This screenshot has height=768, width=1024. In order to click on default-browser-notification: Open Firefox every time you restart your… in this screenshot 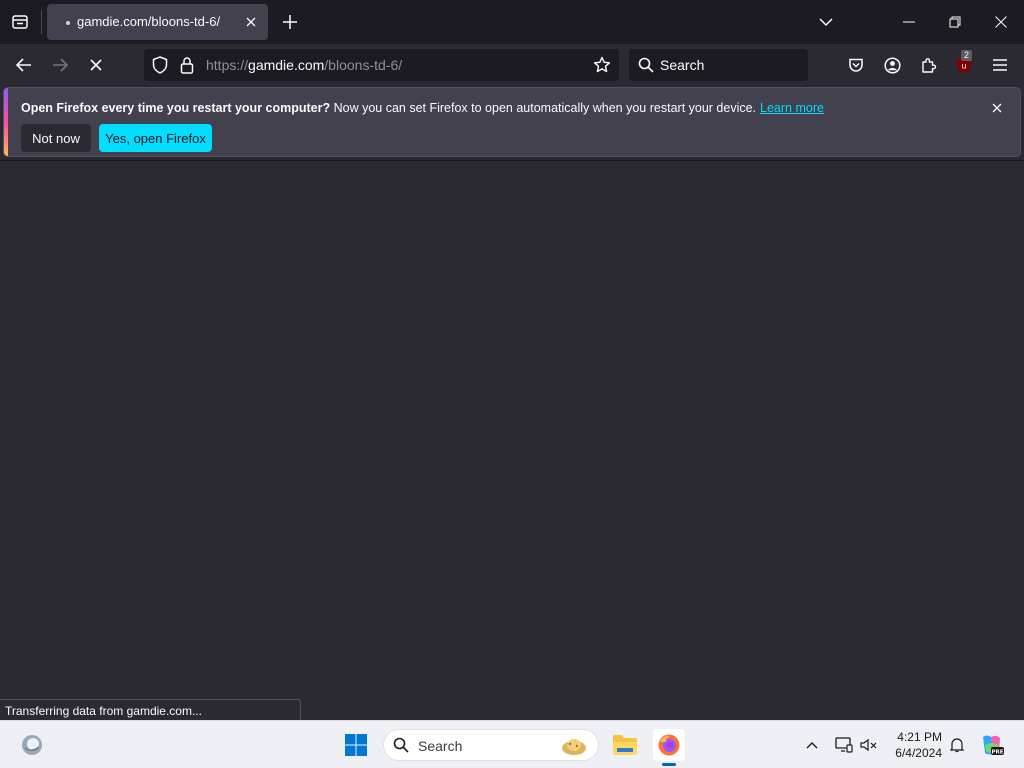, I will do `click(512, 122)`.